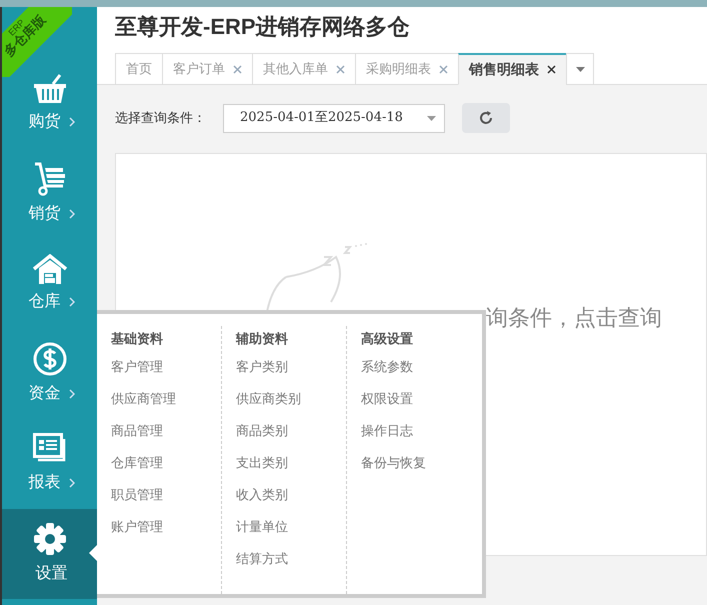  I want to click on house-icon, so click(49, 269).